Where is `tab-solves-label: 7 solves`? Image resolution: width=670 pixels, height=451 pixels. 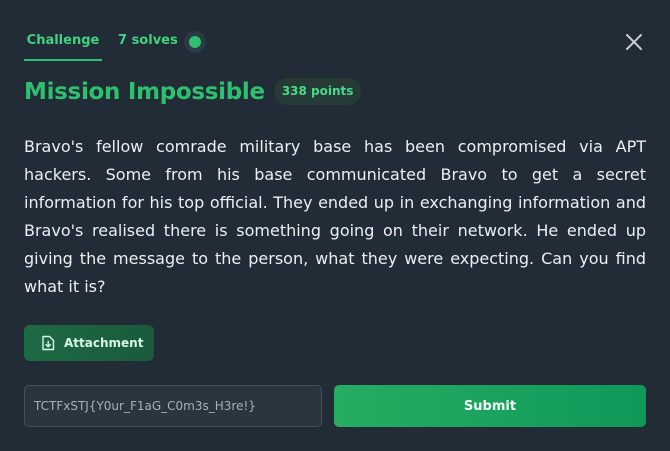 tab-solves-label: 7 solves is located at coordinates (148, 40).